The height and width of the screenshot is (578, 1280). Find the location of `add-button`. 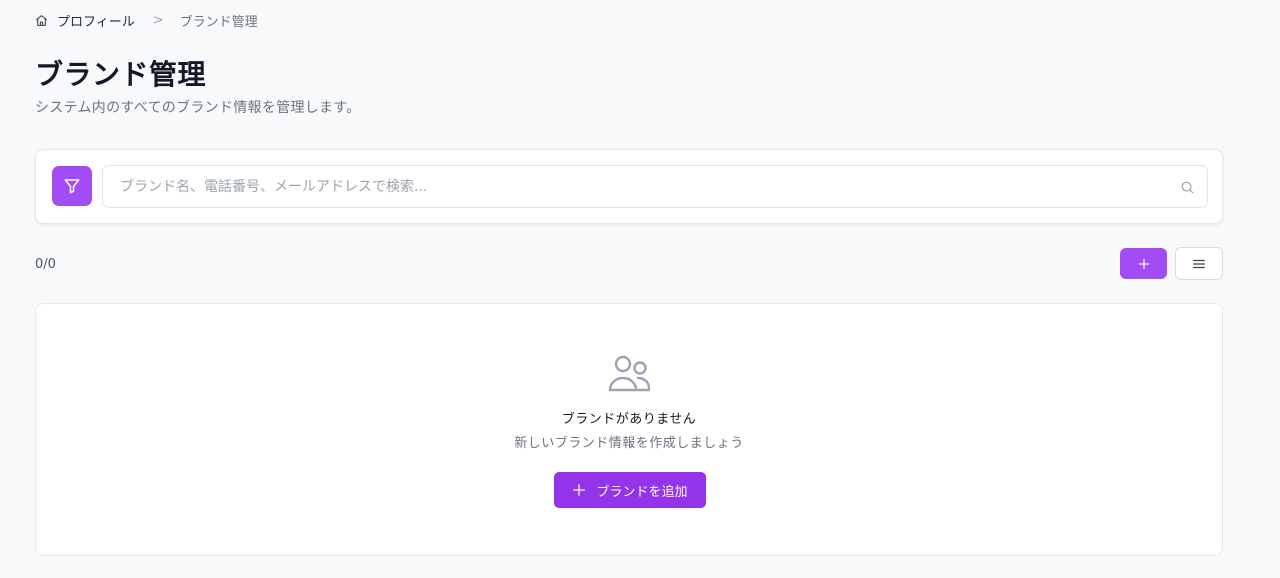

add-button is located at coordinates (1143, 263).